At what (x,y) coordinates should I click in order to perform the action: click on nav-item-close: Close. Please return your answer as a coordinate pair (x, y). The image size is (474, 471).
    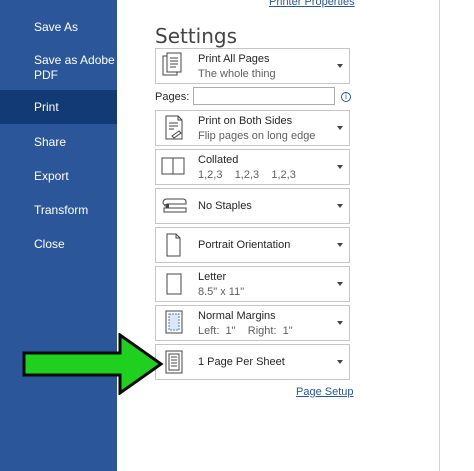
    Looking at the image, I should click on (58, 244).